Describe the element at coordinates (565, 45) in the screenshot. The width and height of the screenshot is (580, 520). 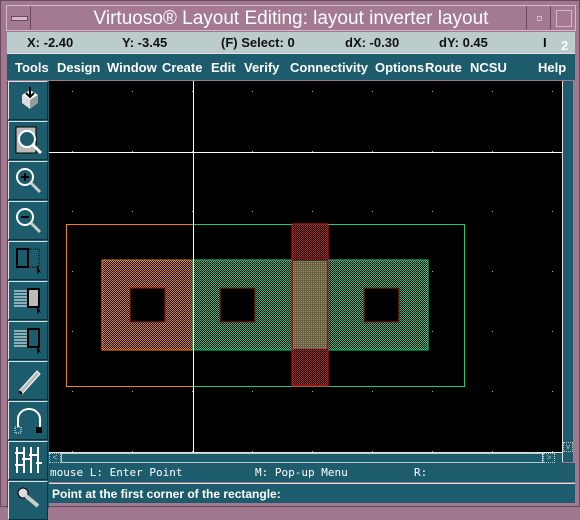
I see `window-number: 2` at that location.